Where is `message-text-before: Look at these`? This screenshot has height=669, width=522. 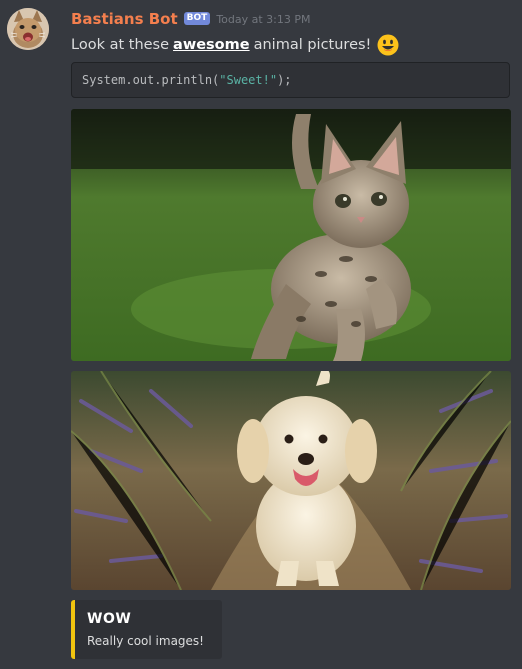
message-text-before: Look at these is located at coordinates (120, 45).